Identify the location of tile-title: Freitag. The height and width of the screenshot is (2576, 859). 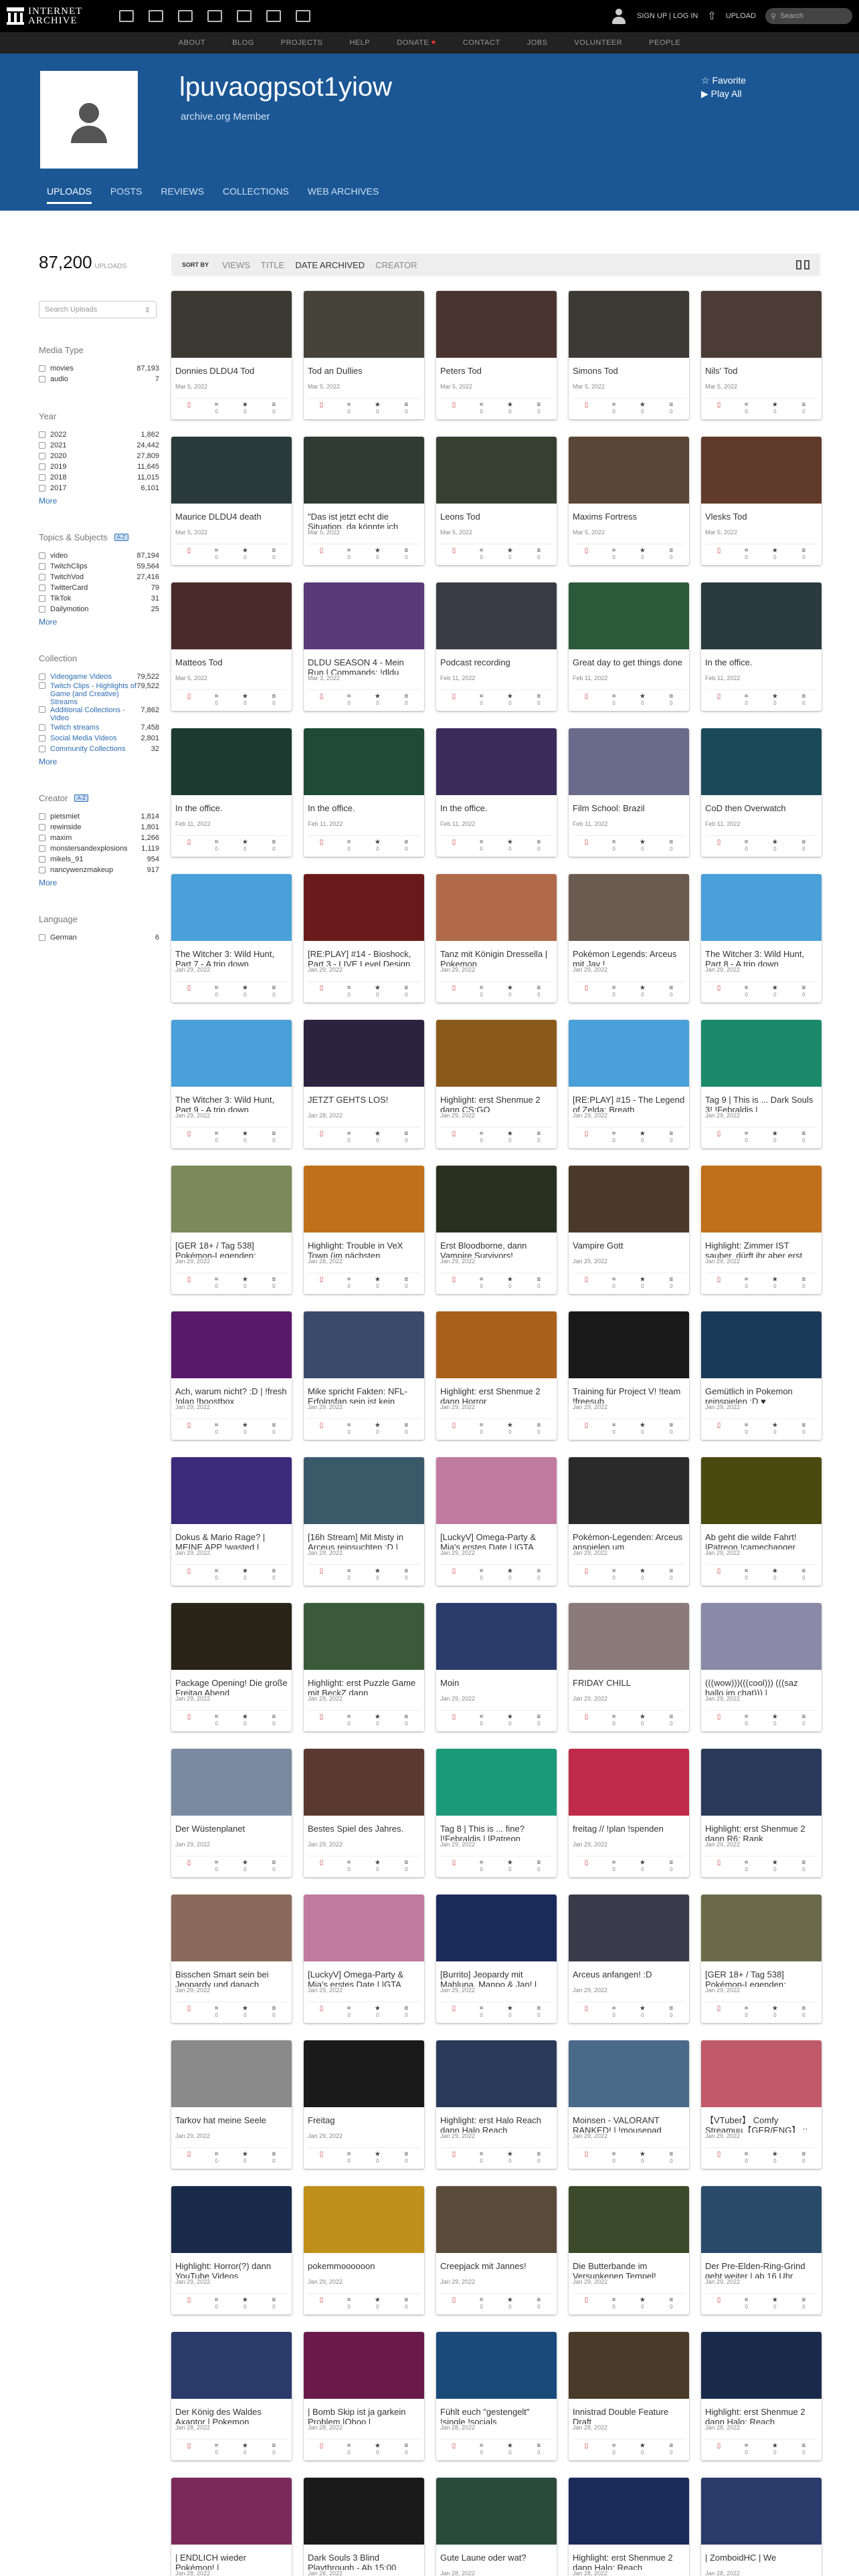
(364, 2123).